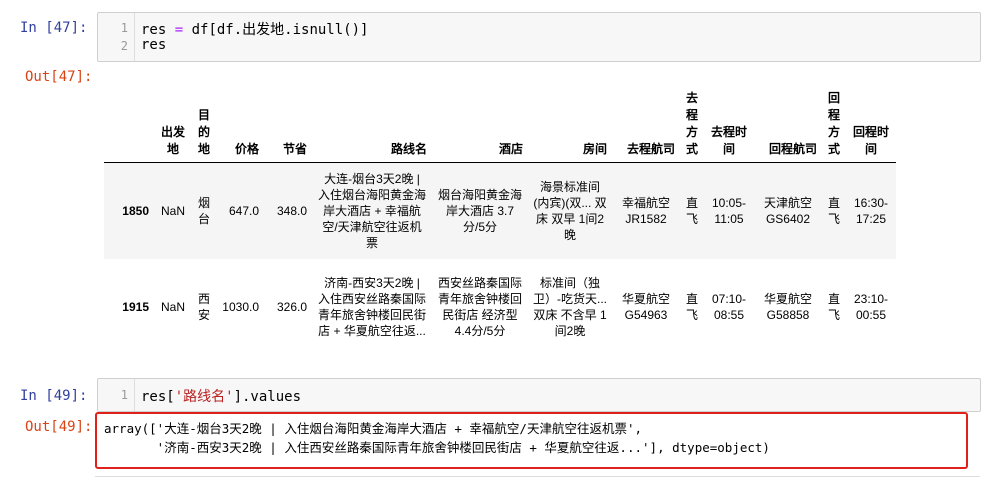 The image size is (1000, 478). Describe the element at coordinates (204, 124) in the screenshot. I see `column-header: 目的地` at that location.